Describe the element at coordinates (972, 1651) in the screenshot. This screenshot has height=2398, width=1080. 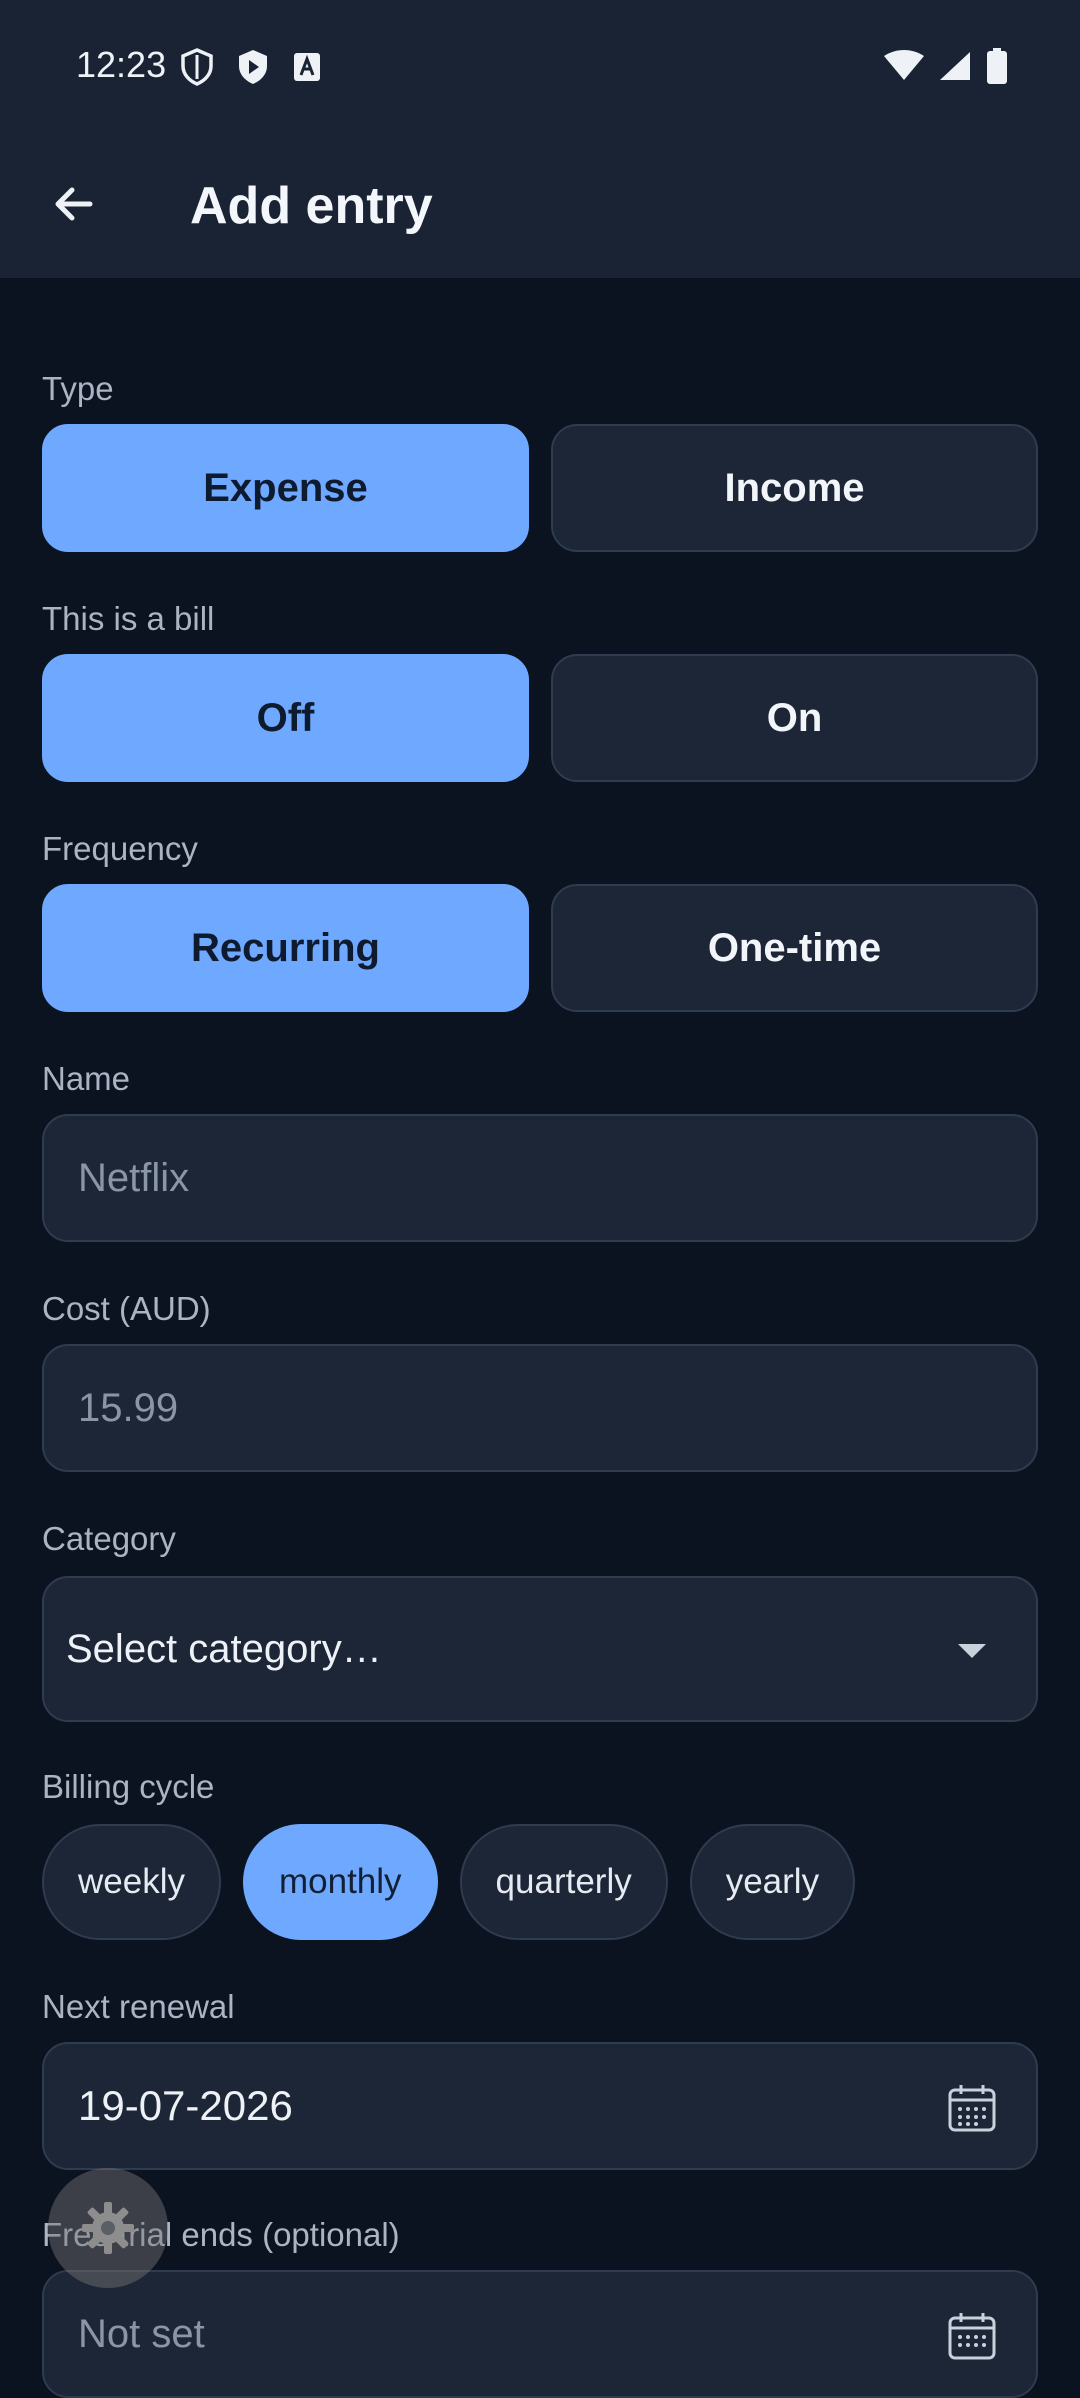
I see `caret-down-icon` at that location.